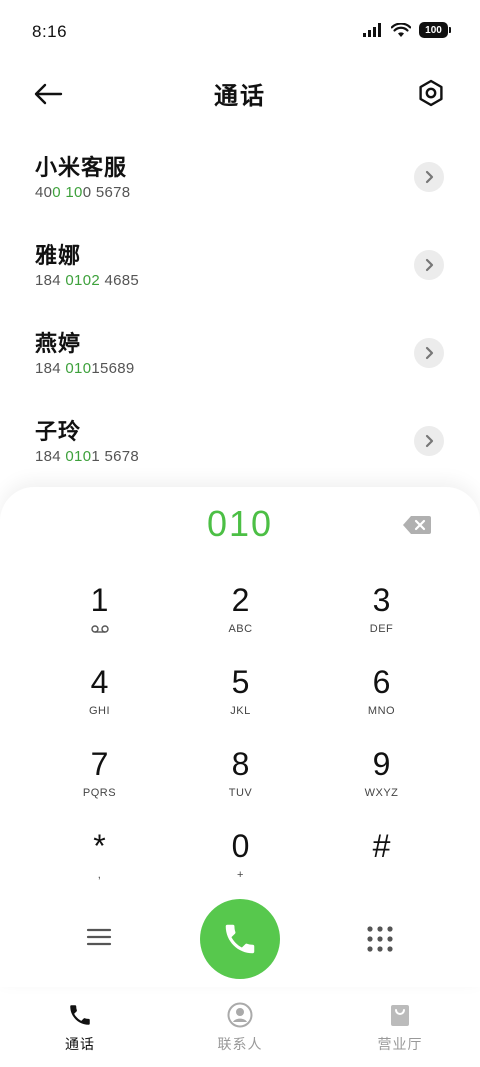  Describe the element at coordinates (87, 456) in the screenshot. I see `contact-number: 184 0101 5678` at that location.